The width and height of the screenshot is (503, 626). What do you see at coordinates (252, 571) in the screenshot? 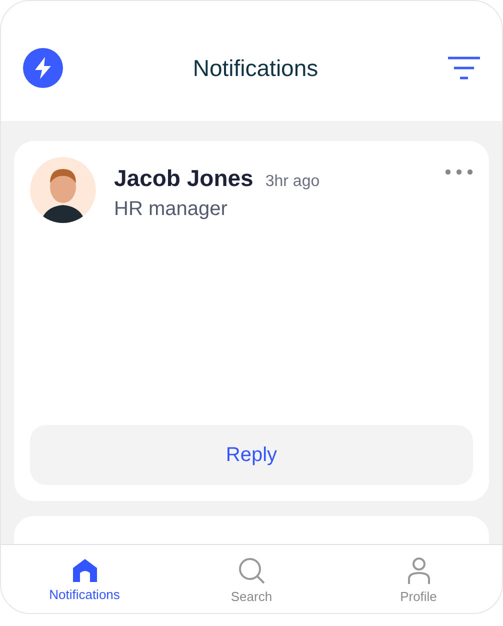
I see `search-icon` at bounding box center [252, 571].